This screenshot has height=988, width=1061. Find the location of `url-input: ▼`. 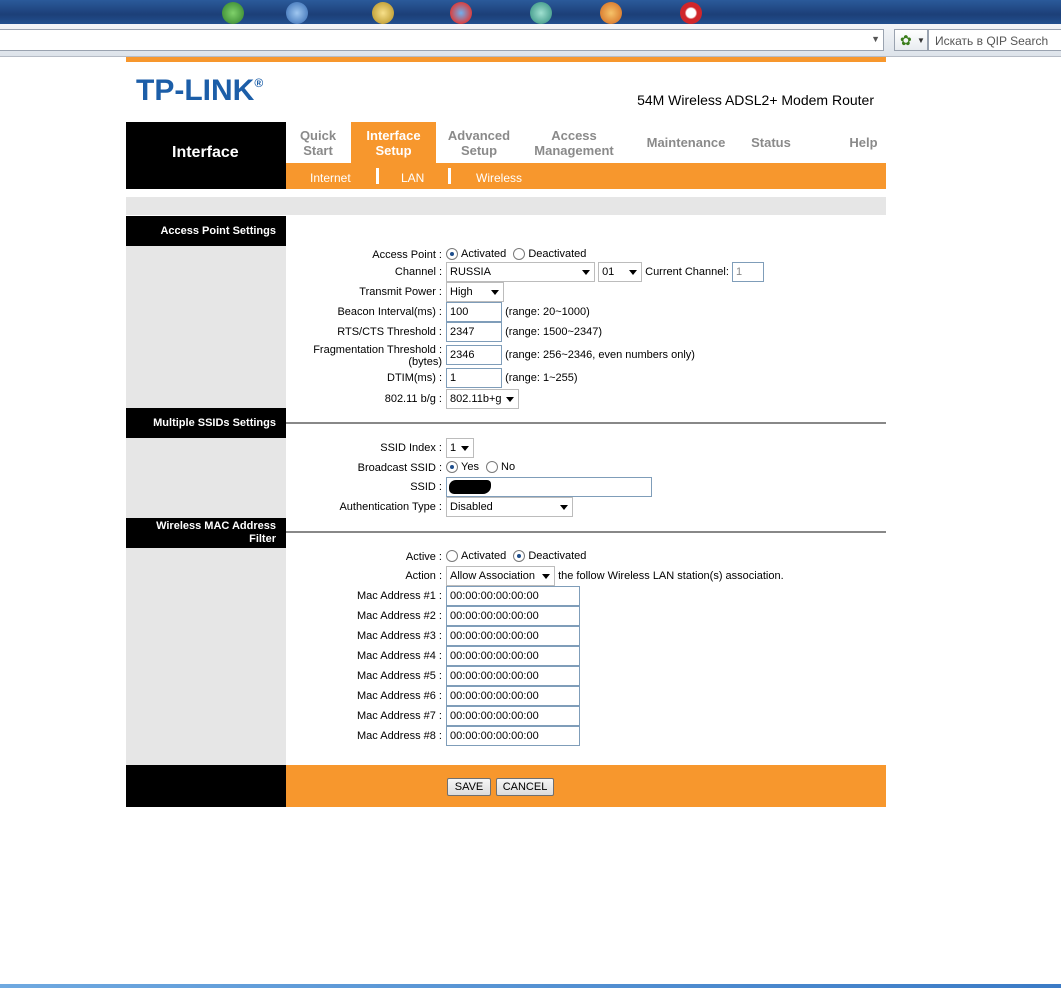

url-input: ▼ is located at coordinates (442, 40).